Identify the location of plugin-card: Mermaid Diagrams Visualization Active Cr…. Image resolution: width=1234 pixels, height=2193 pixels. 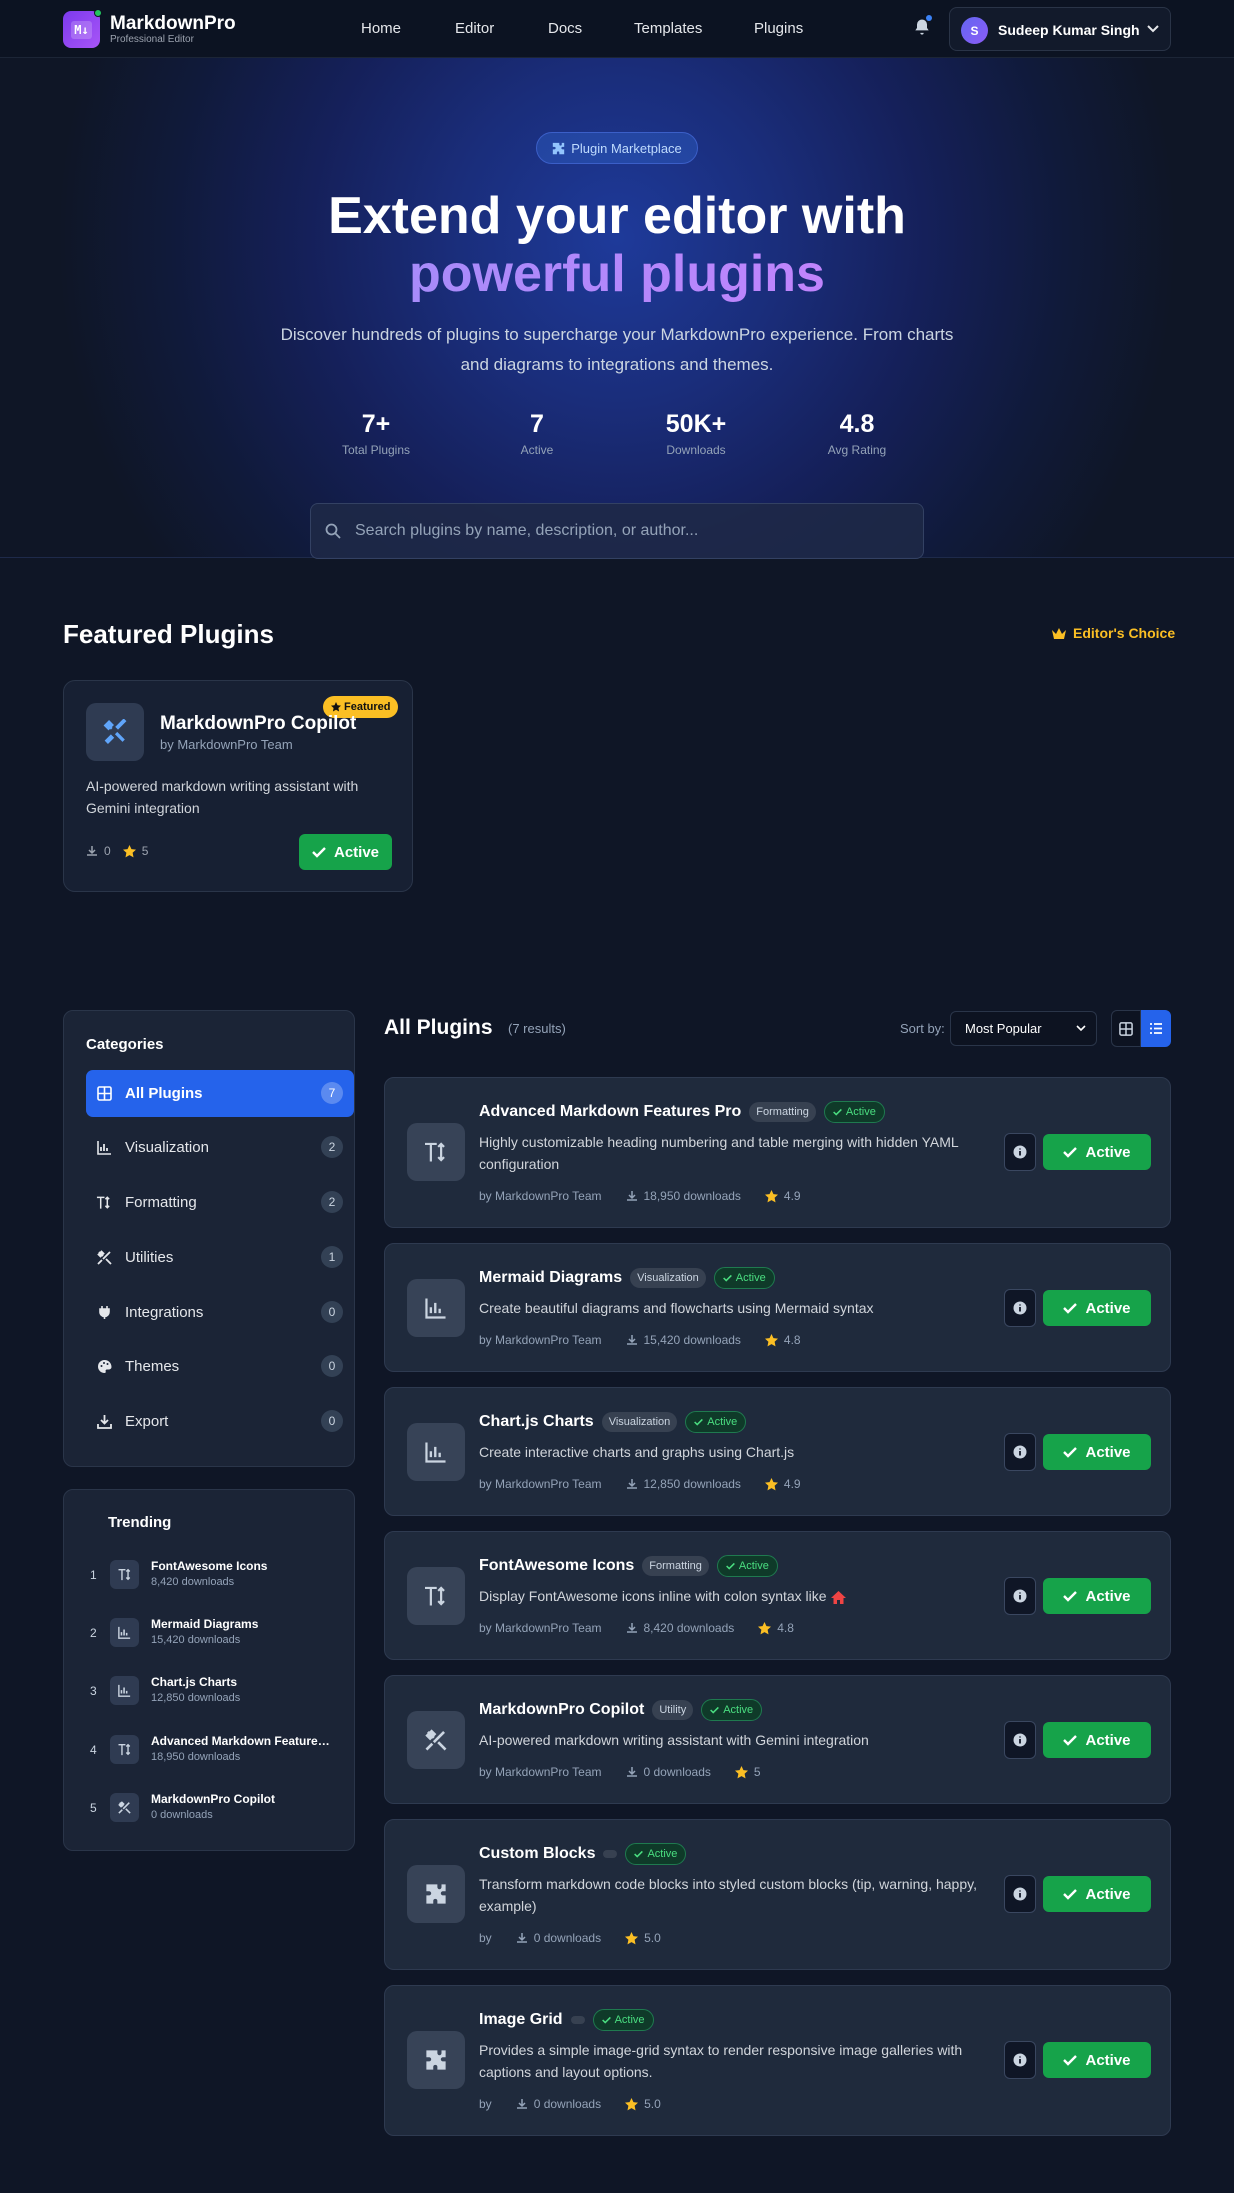
(777, 1307).